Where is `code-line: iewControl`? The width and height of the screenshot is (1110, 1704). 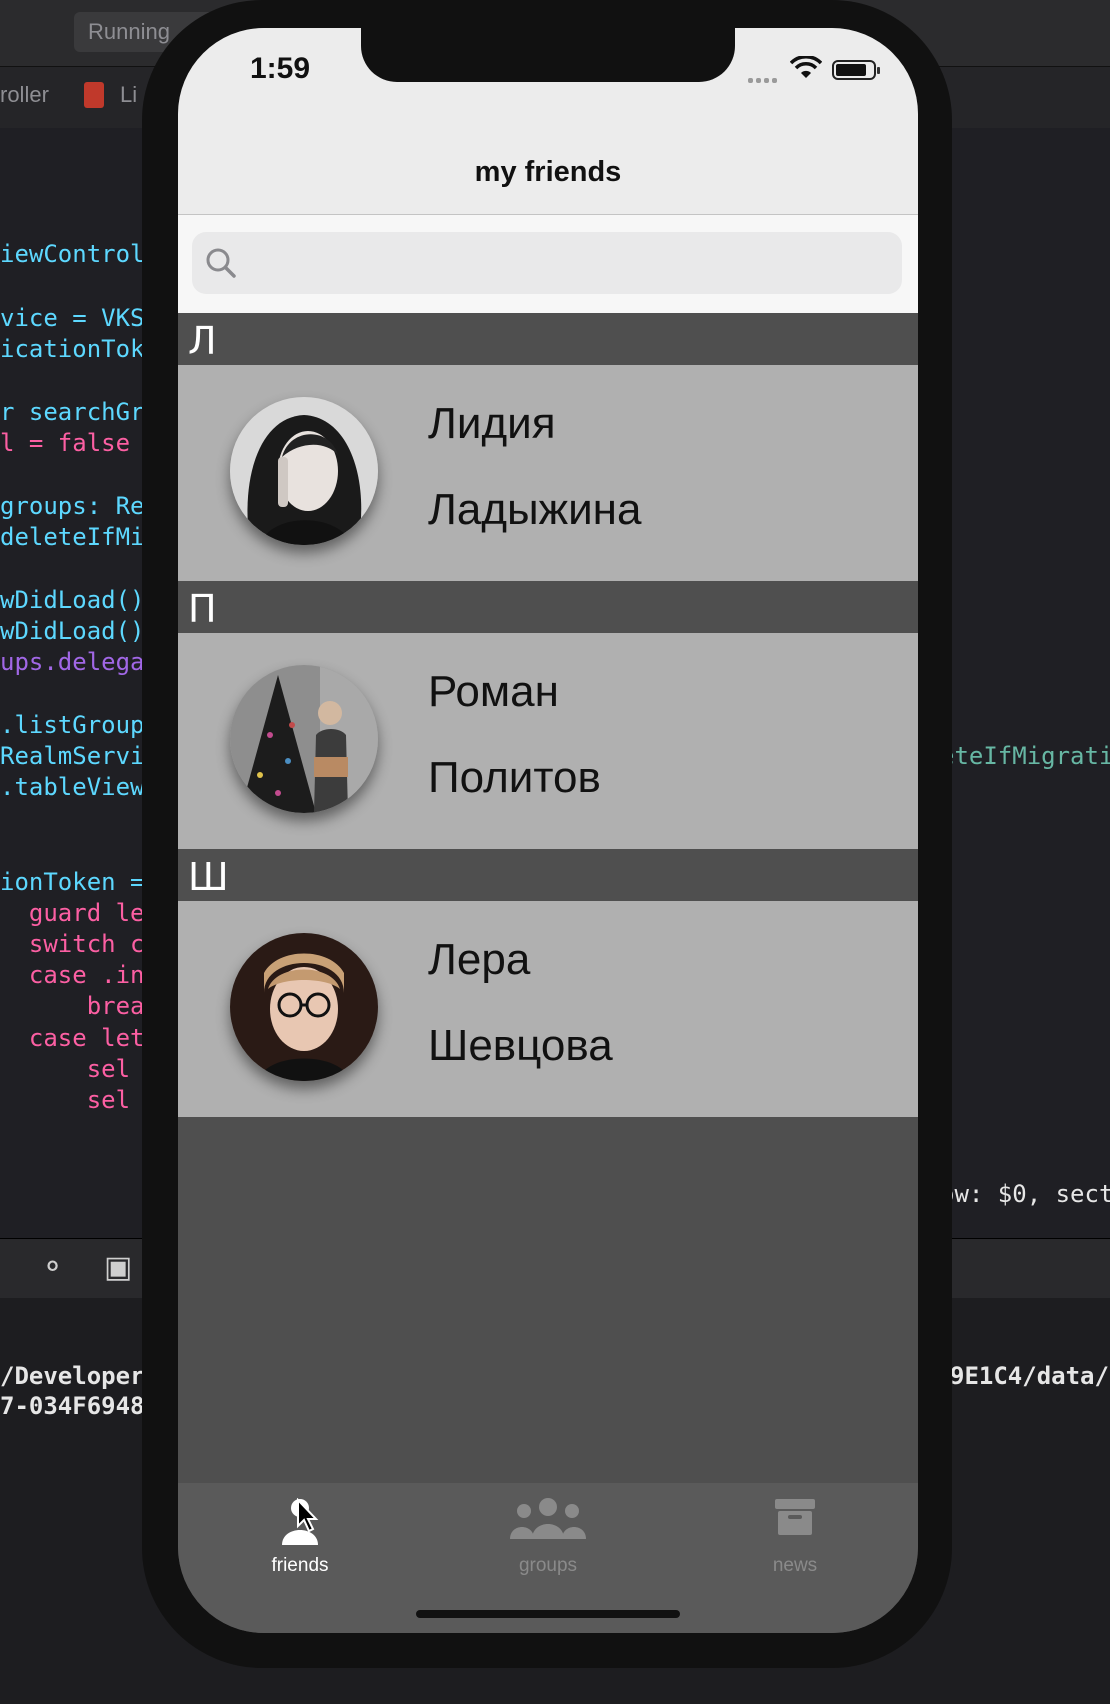 code-line: iewControl is located at coordinates (72, 254).